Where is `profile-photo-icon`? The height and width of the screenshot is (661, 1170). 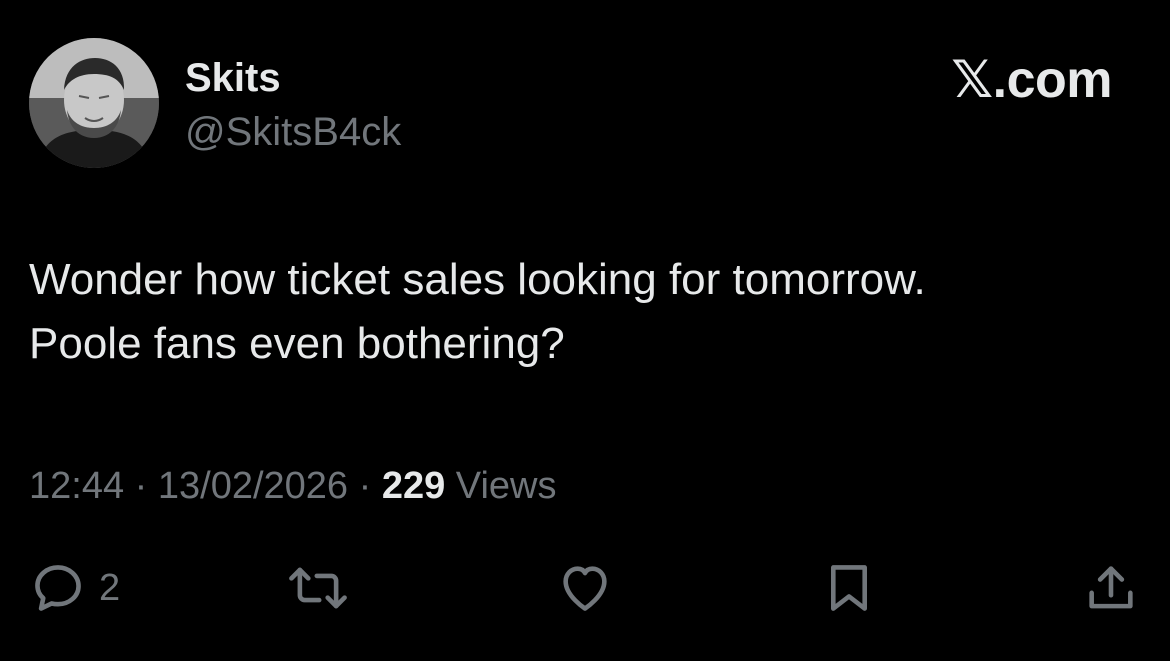
profile-photo-icon is located at coordinates (94, 103).